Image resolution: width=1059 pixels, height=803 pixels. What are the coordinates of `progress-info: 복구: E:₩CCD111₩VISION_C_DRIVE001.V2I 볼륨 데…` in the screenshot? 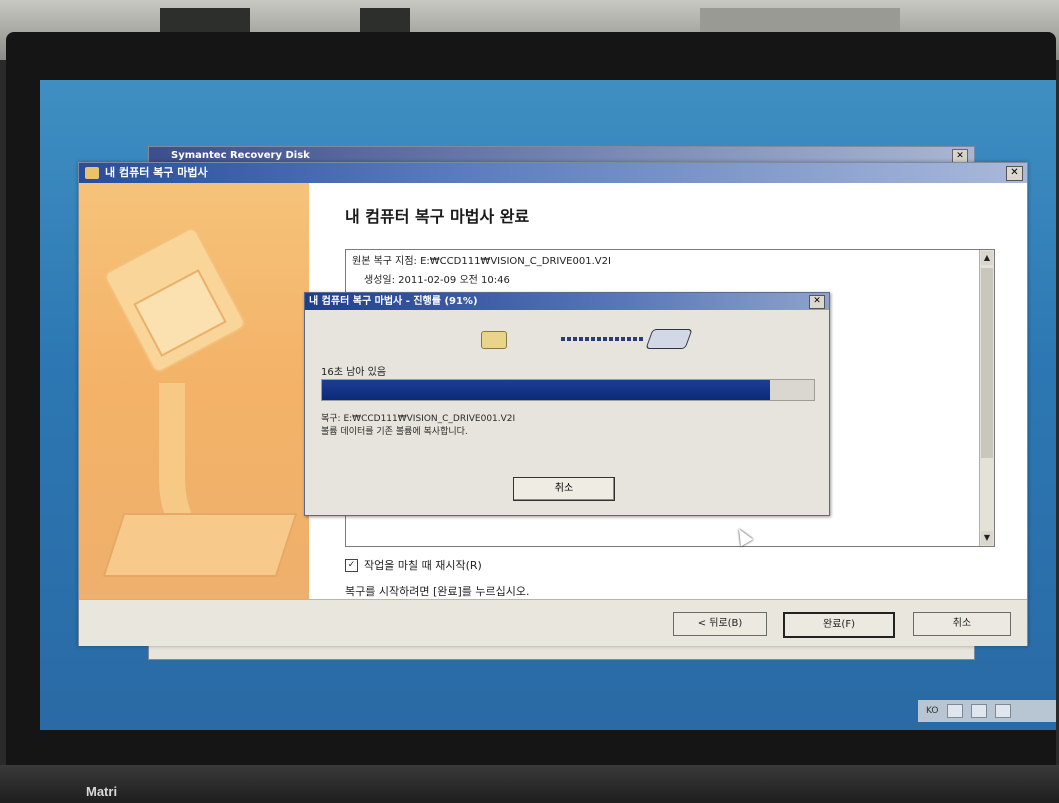 It's located at (418, 426).